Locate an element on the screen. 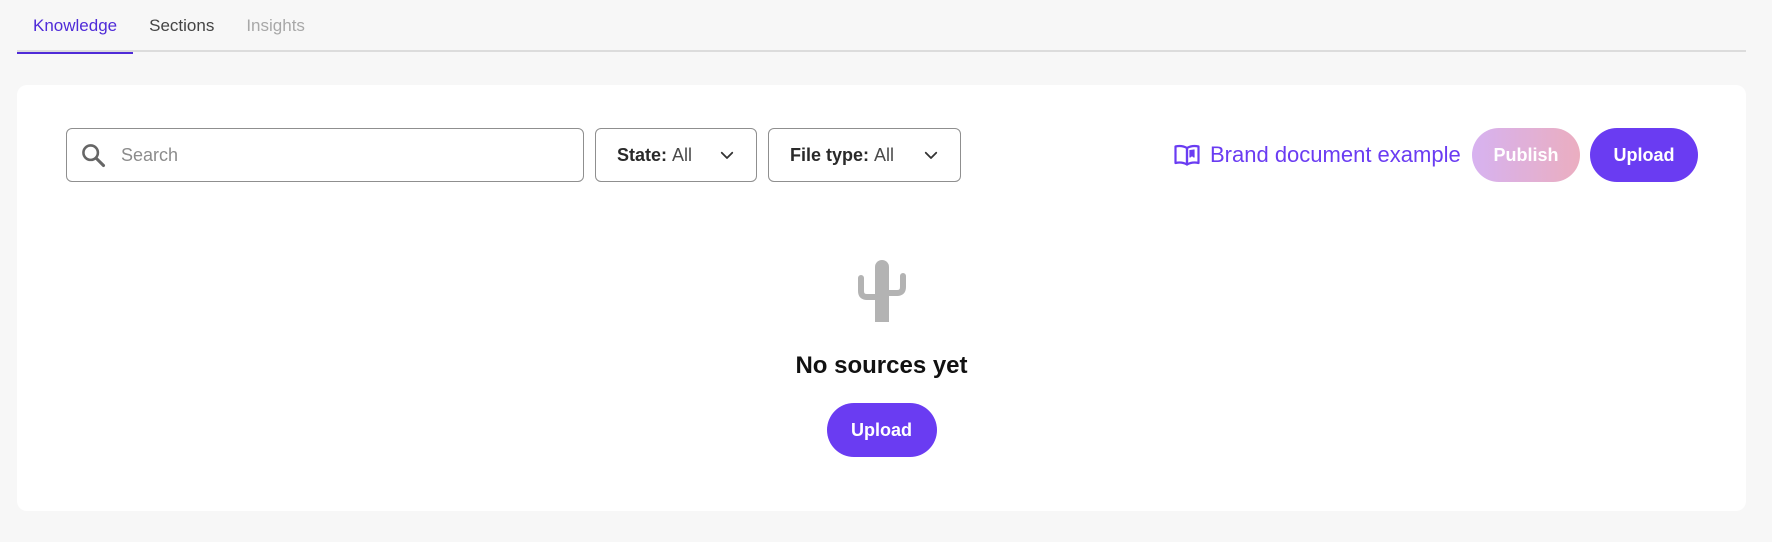  file-type-filter-value: All is located at coordinates (884, 154).